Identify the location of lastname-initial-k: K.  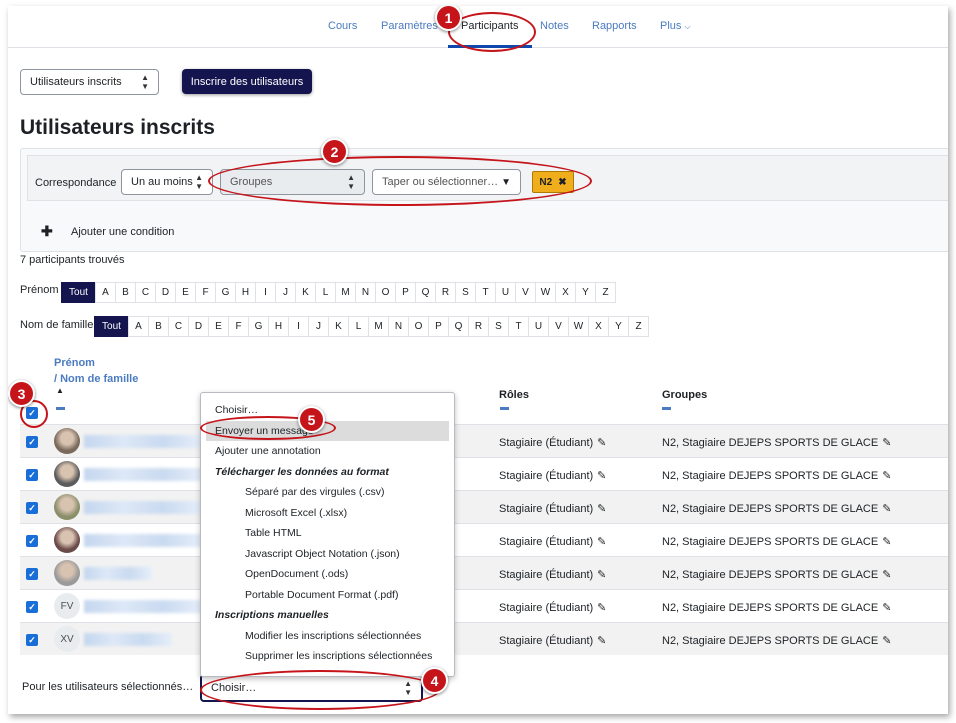
(338, 326).